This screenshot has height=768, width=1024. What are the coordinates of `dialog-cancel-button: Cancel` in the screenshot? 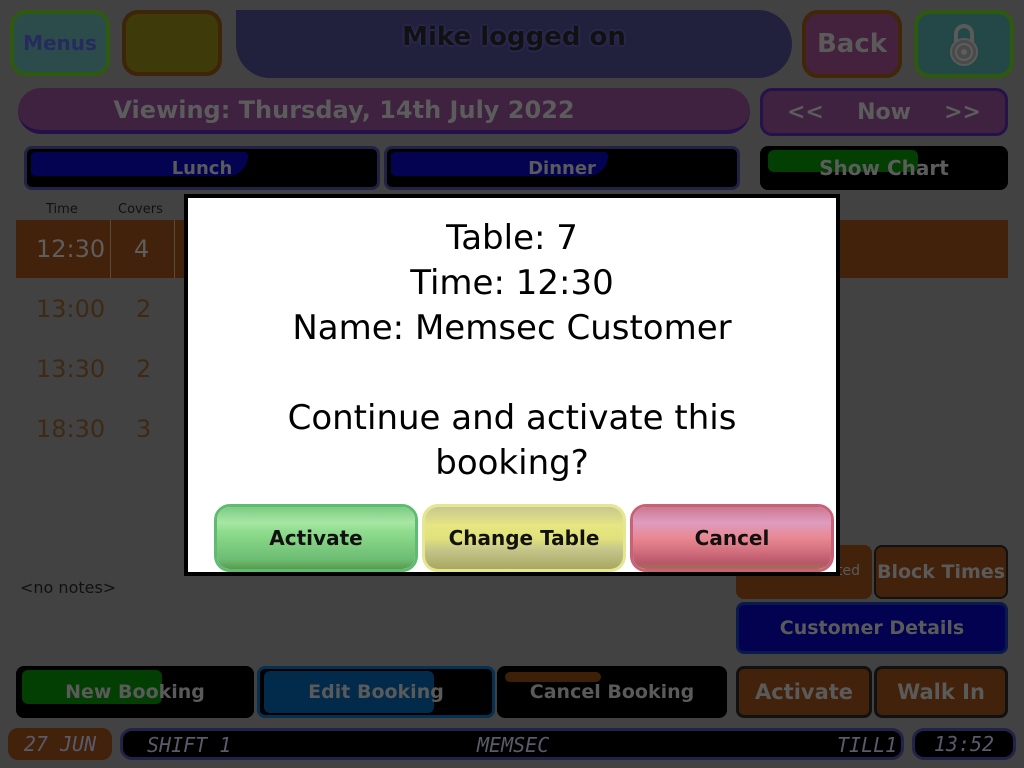 It's located at (732, 538).